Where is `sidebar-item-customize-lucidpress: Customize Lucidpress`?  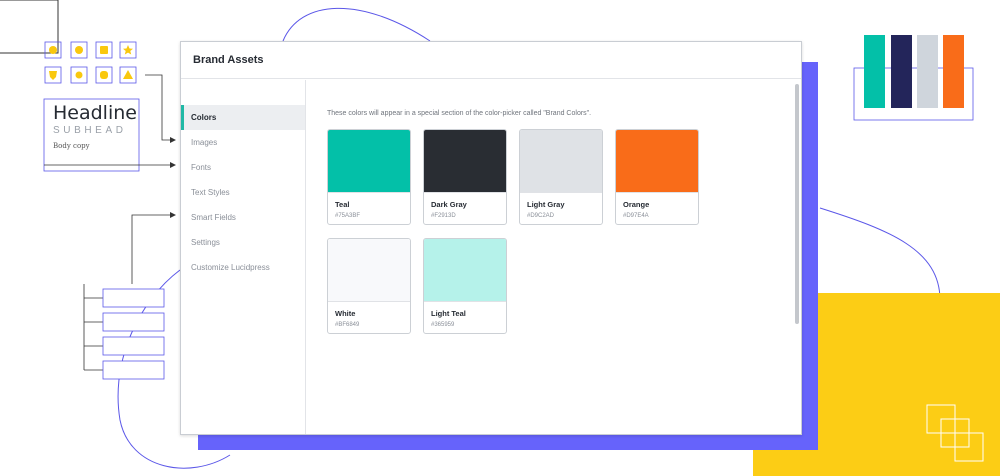 sidebar-item-customize-lucidpress: Customize Lucidpress is located at coordinates (243, 267).